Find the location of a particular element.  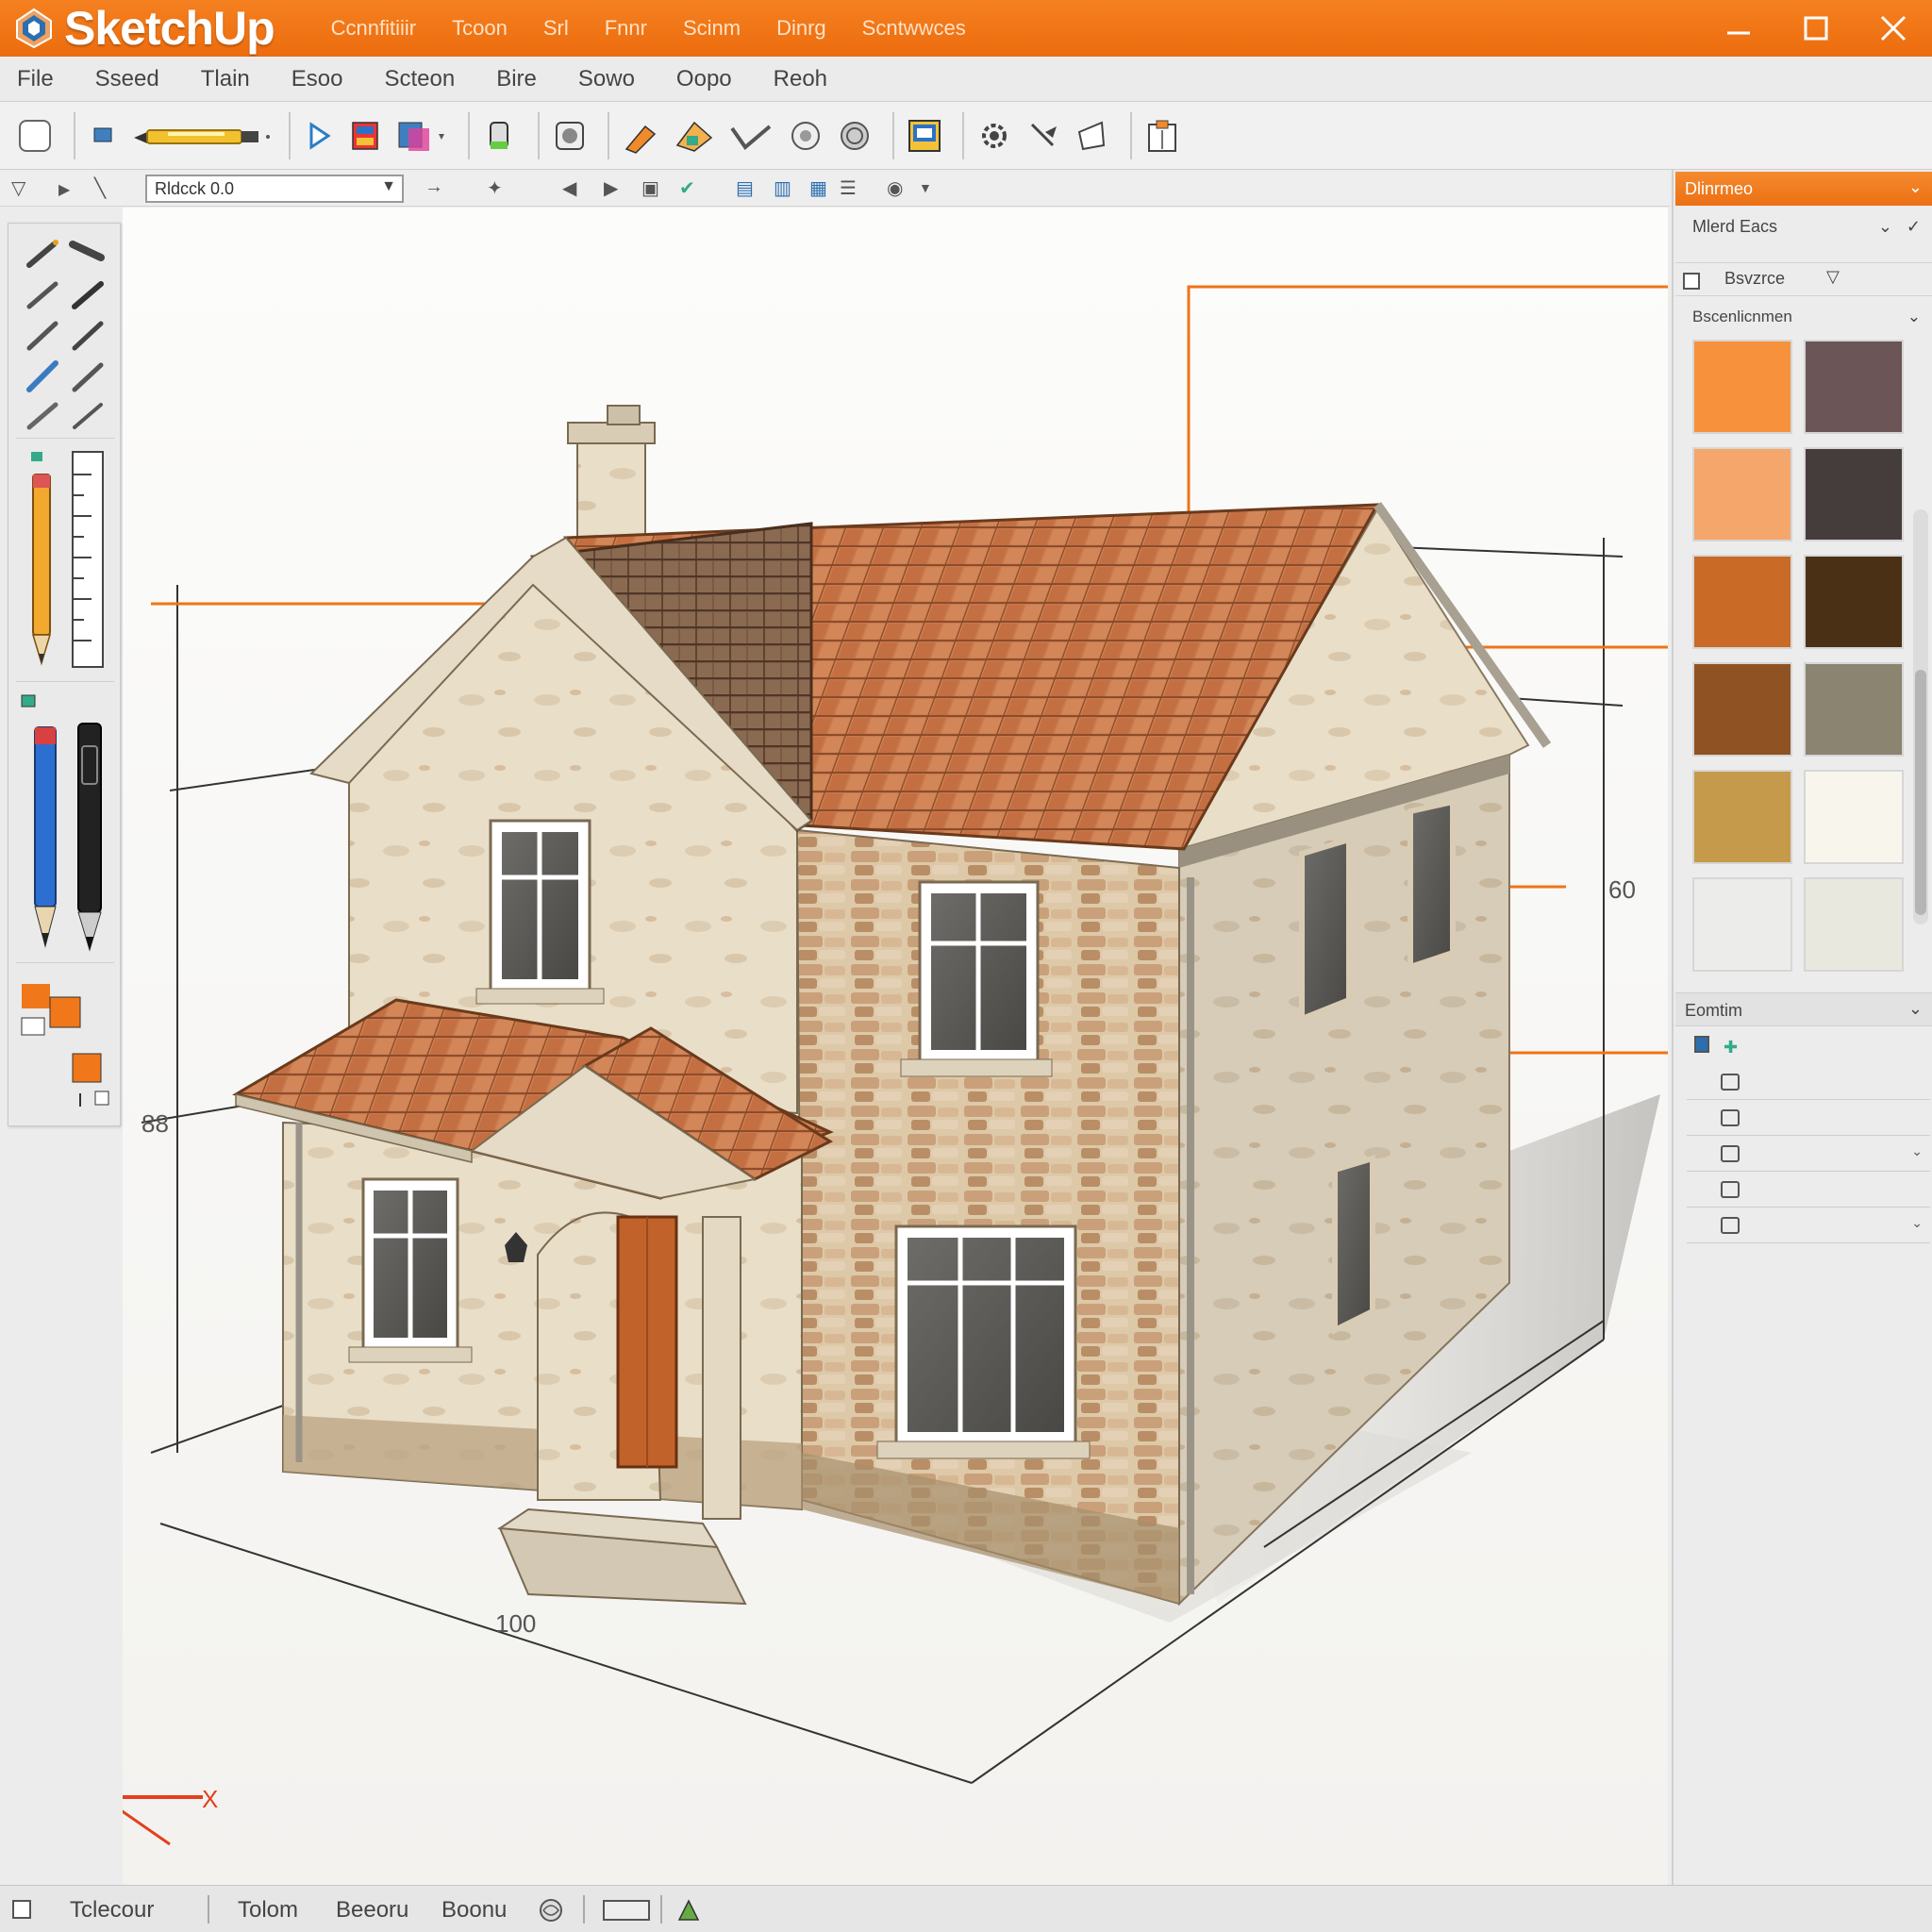

menu-lines-icon: ☰ is located at coordinates (849, 188).